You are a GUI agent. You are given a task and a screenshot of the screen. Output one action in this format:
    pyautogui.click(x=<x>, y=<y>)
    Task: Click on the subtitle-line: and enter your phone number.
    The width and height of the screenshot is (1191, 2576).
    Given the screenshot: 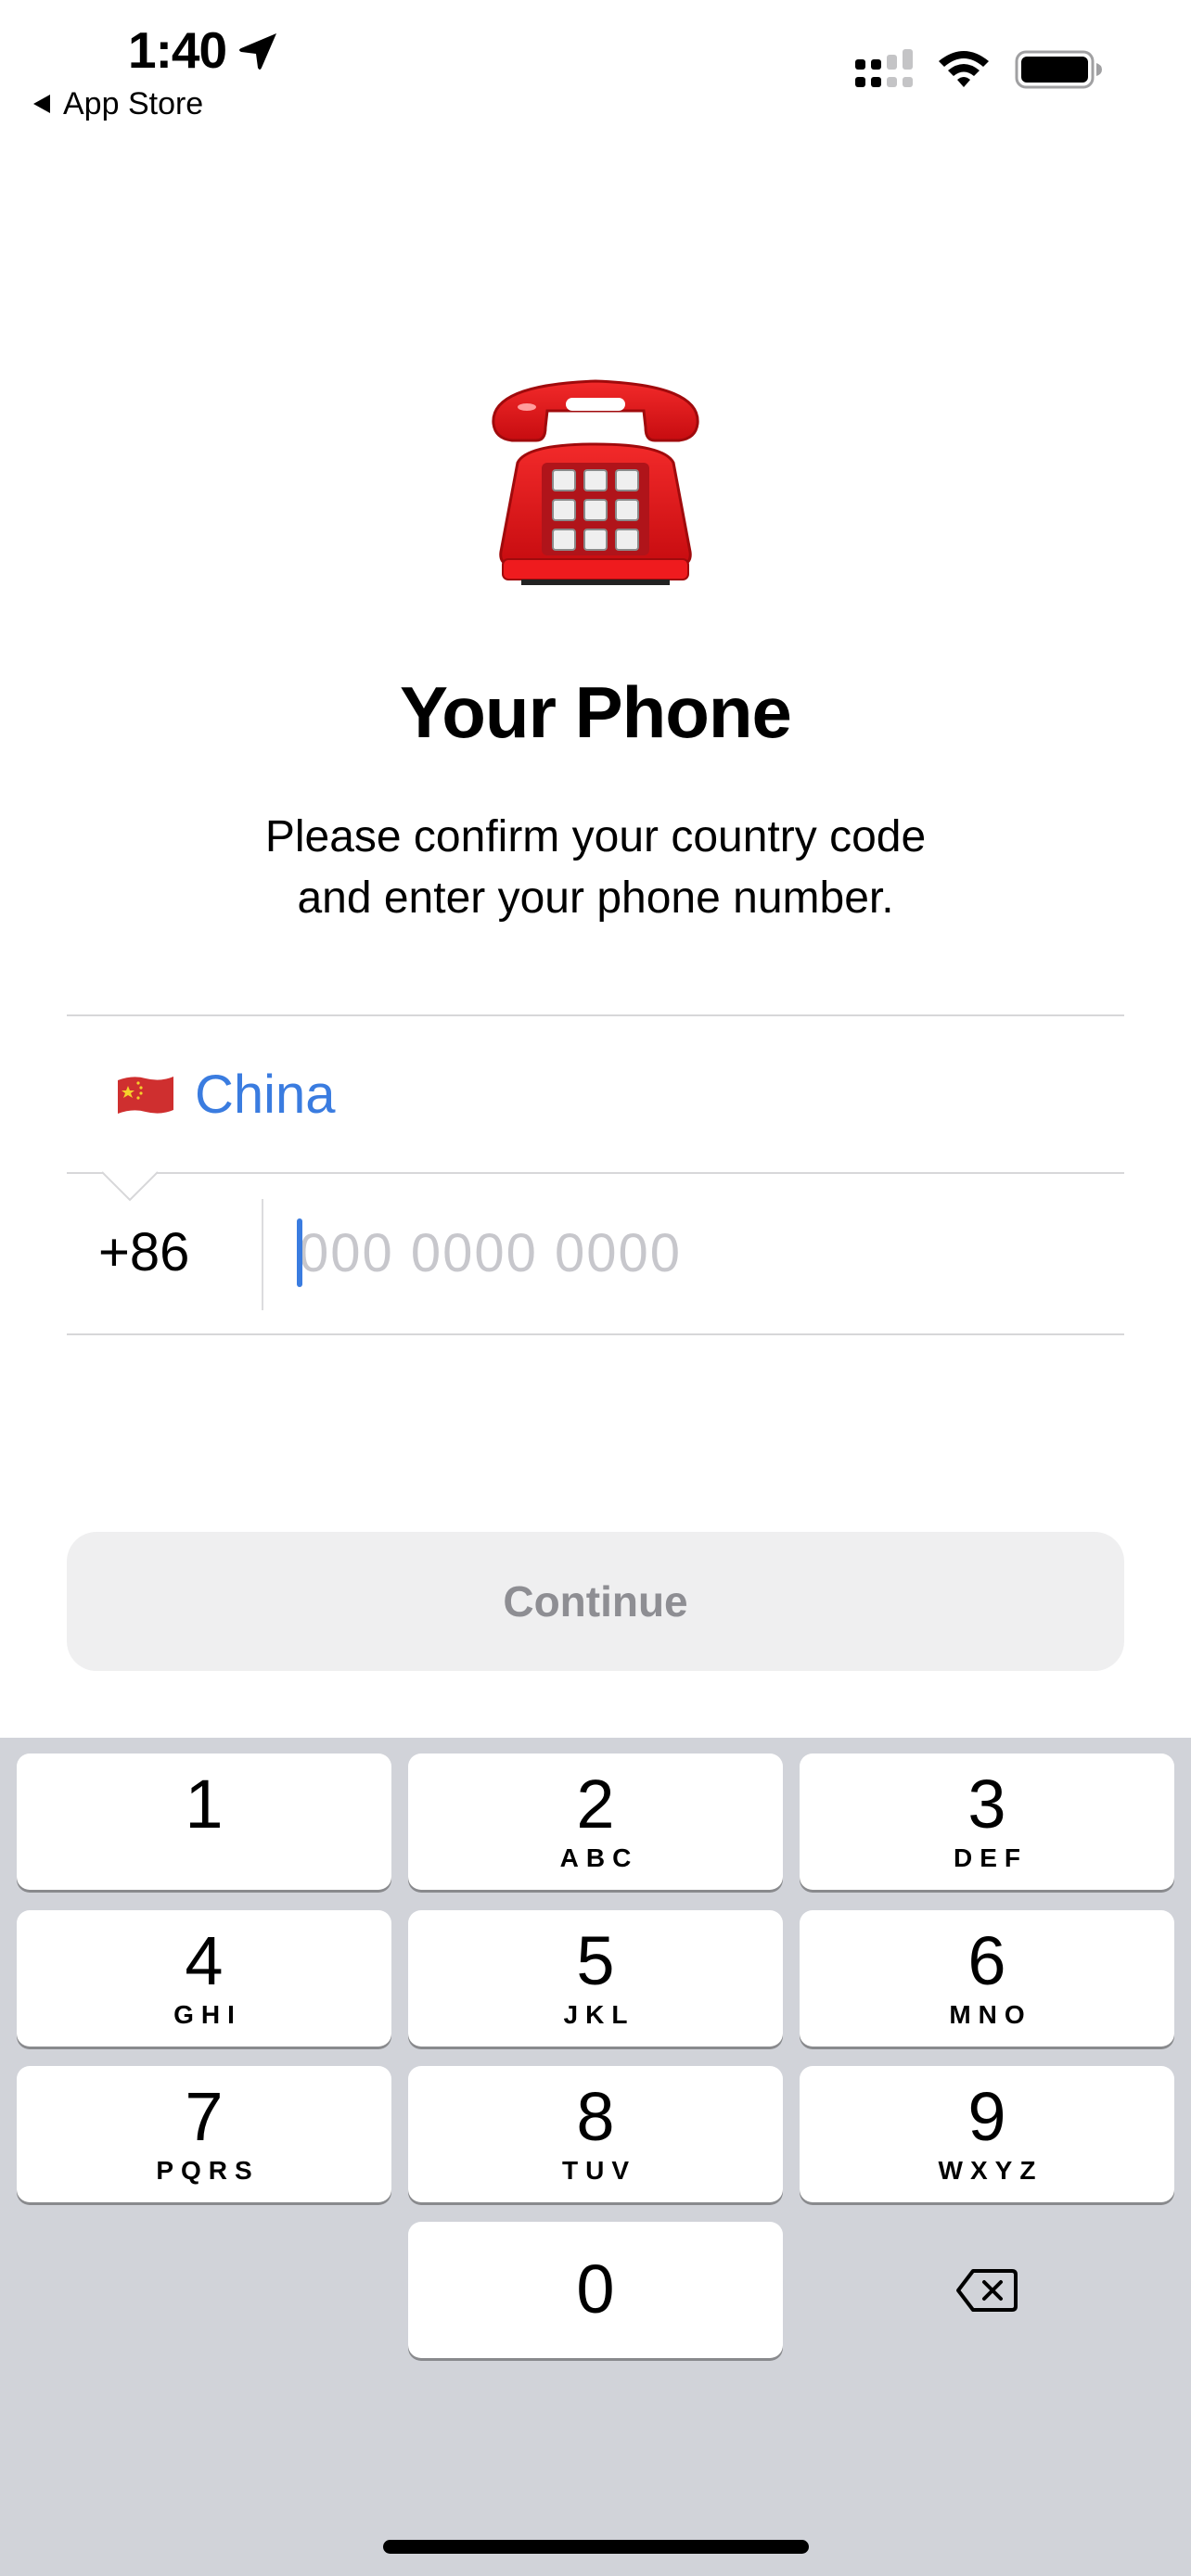 What is the action you would take?
    pyautogui.click(x=595, y=898)
    